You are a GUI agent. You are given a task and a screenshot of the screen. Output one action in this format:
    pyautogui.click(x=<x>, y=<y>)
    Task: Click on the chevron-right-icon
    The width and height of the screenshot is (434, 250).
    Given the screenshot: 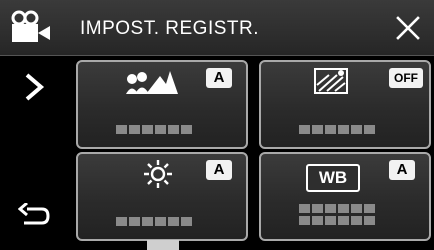 What is the action you would take?
    pyautogui.click(x=35, y=87)
    